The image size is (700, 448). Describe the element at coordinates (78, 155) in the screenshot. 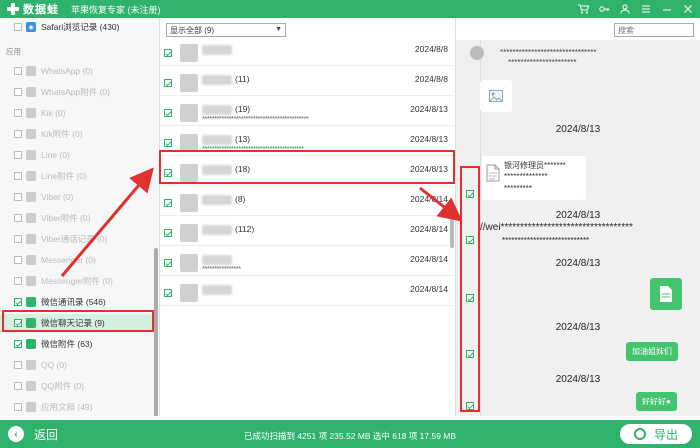

I see `sidebar-item: Line (0)` at that location.